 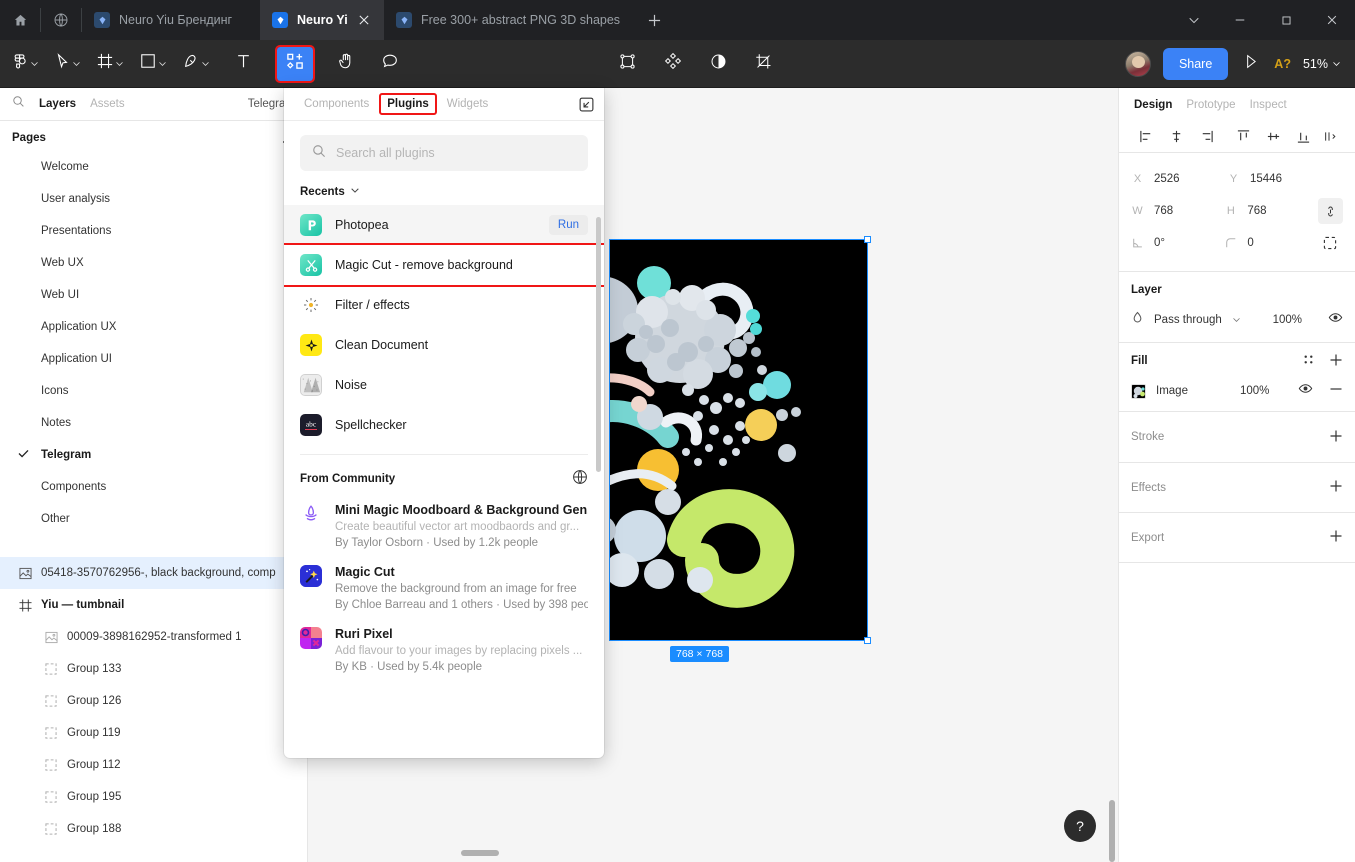 What do you see at coordinates (867, 239) in the screenshot?
I see `resize-handle-top-right` at bounding box center [867, 239].